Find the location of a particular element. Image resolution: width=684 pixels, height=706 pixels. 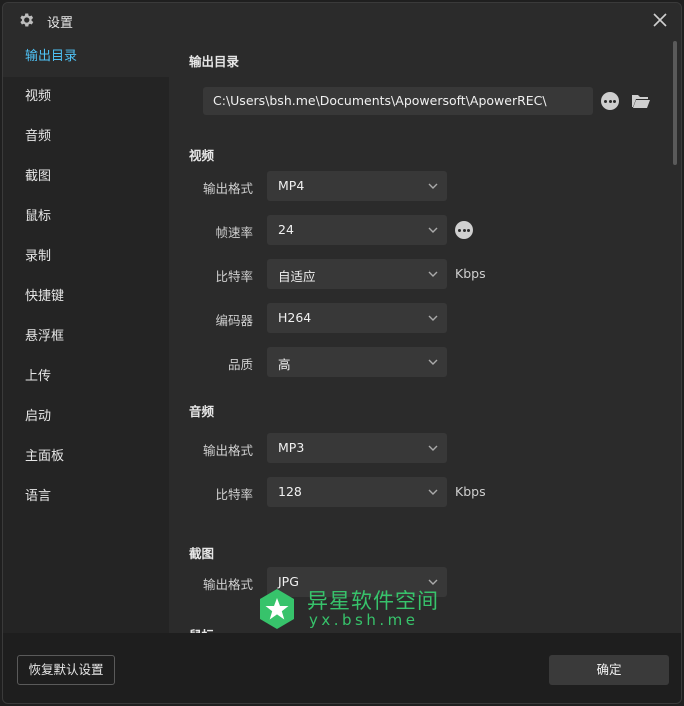

sidebar-item-main-panel: 主面板 is located at coordinates (86, 457).